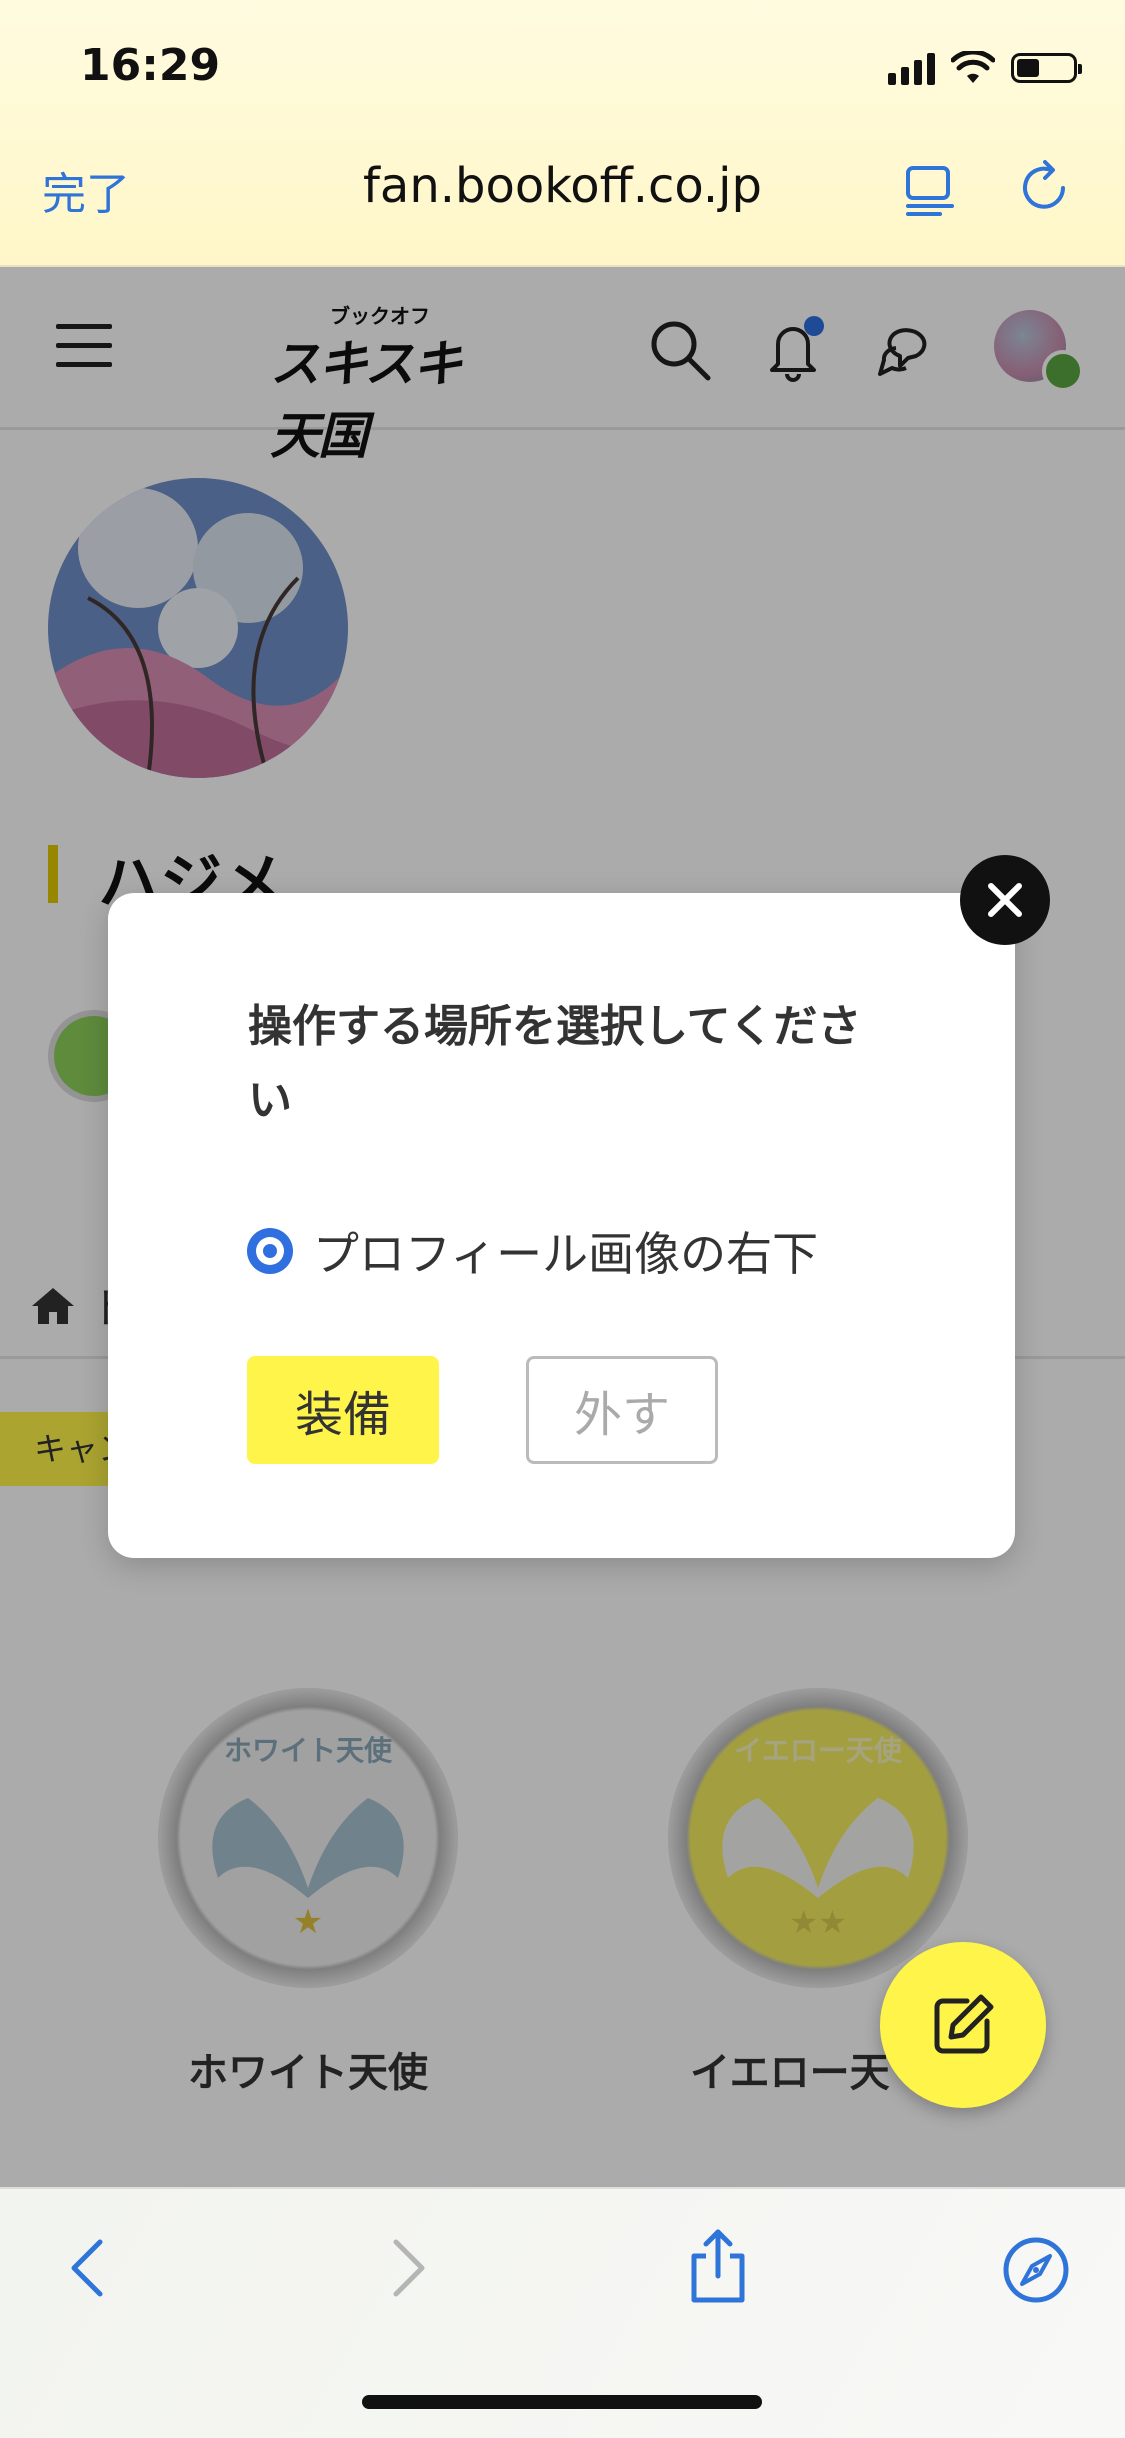 The width and height of the screenshot is (1125, 2438). I want to click on reader-icon, so click(930, 190).